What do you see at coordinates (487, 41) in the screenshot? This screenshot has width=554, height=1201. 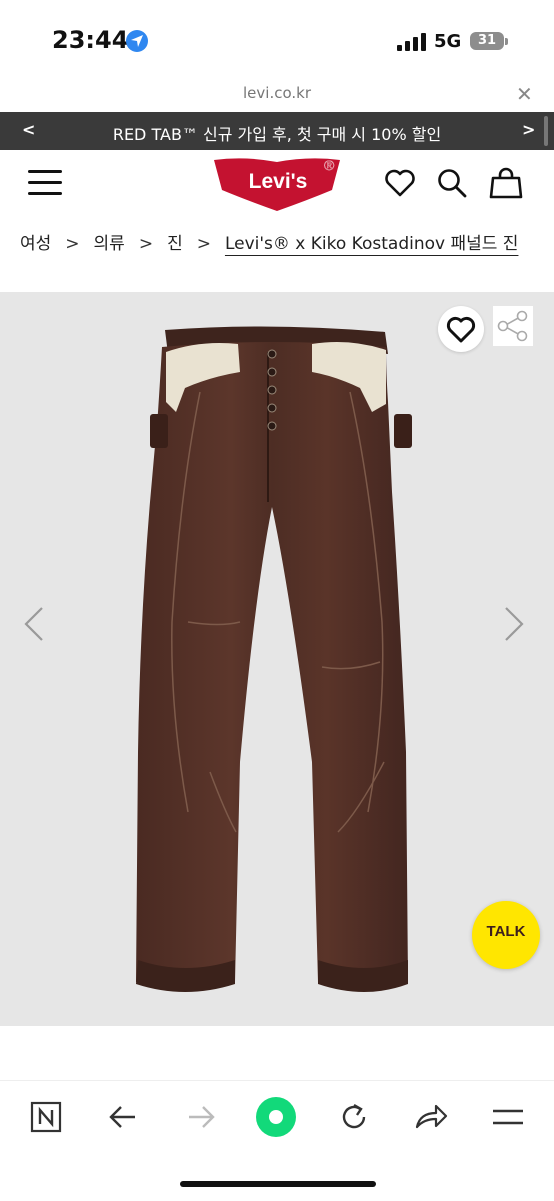 I see `battery-icon: 31` at bounding box center [487, 41].